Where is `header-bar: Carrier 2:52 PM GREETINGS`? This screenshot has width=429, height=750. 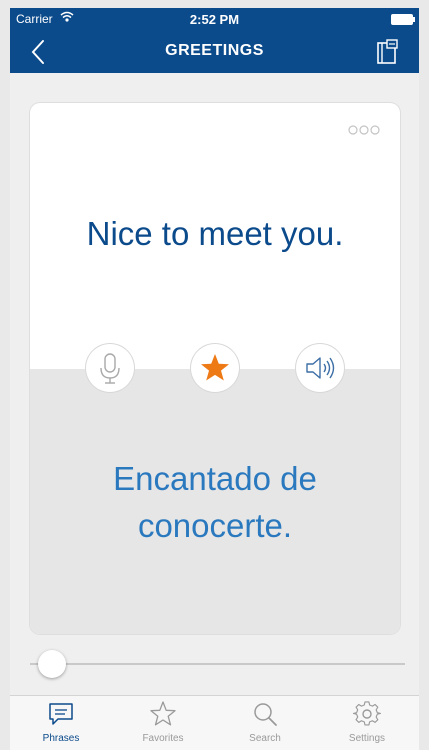
header-bar: Carrier 2:52 PM GREETINGS is located at coordinates (214, 40).